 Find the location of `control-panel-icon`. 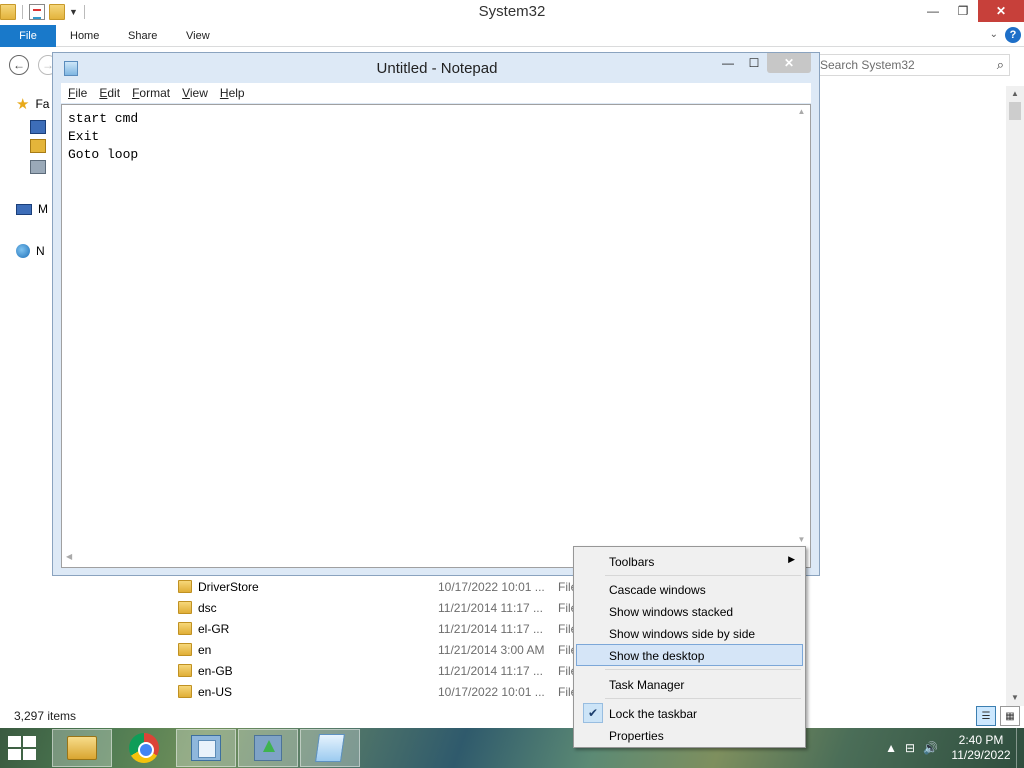

control-panel-icon is located at coordinates (206, 748).